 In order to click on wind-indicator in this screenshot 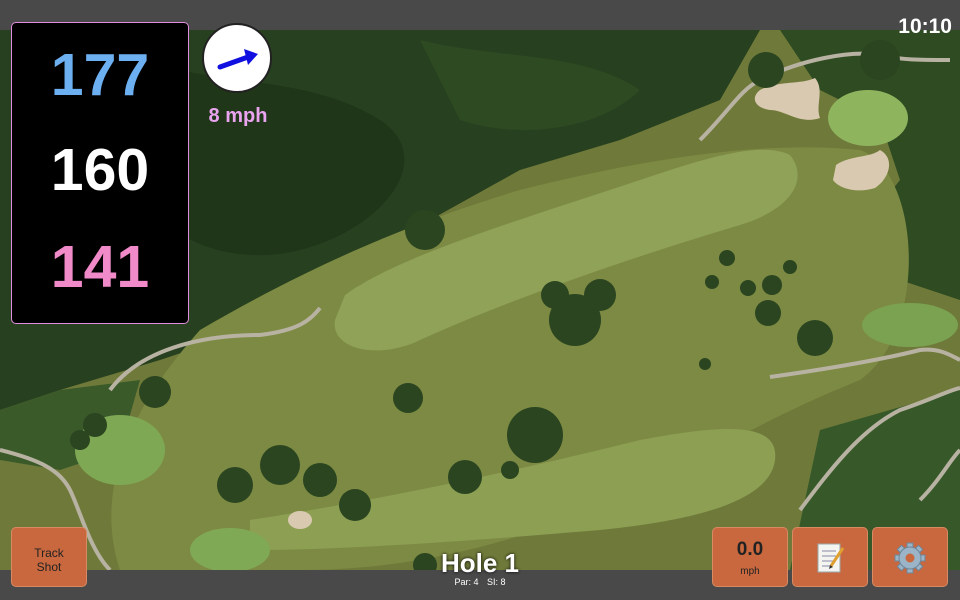, I will do `click(237, 58)`.